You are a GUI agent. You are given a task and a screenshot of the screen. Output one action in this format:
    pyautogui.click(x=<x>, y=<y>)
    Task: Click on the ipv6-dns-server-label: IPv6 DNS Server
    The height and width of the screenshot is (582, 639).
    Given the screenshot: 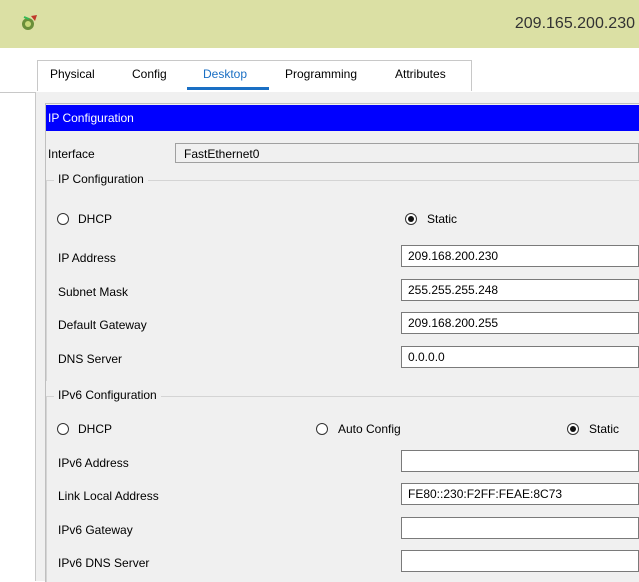 What is the action you would take?
    pyautogui.click(x=104, y=563)
    